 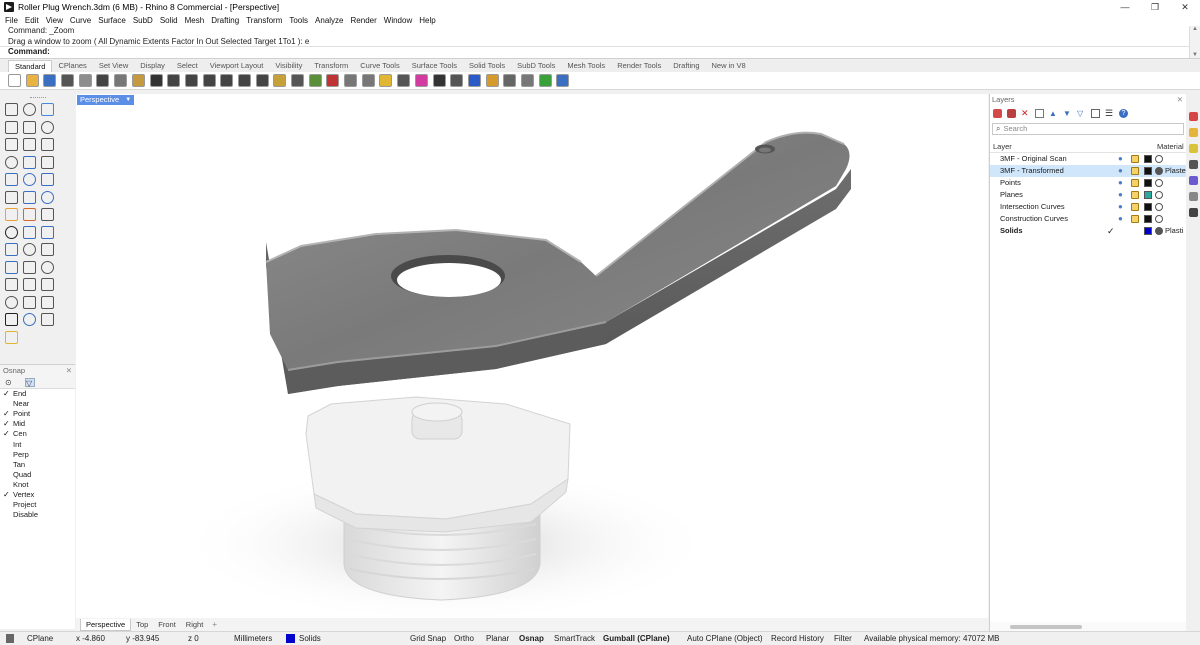 What do you see at coordinates (639, 66) in the screenshot?
I see `tab-render-tools: Render Tools` at bounding box center [639, 66].